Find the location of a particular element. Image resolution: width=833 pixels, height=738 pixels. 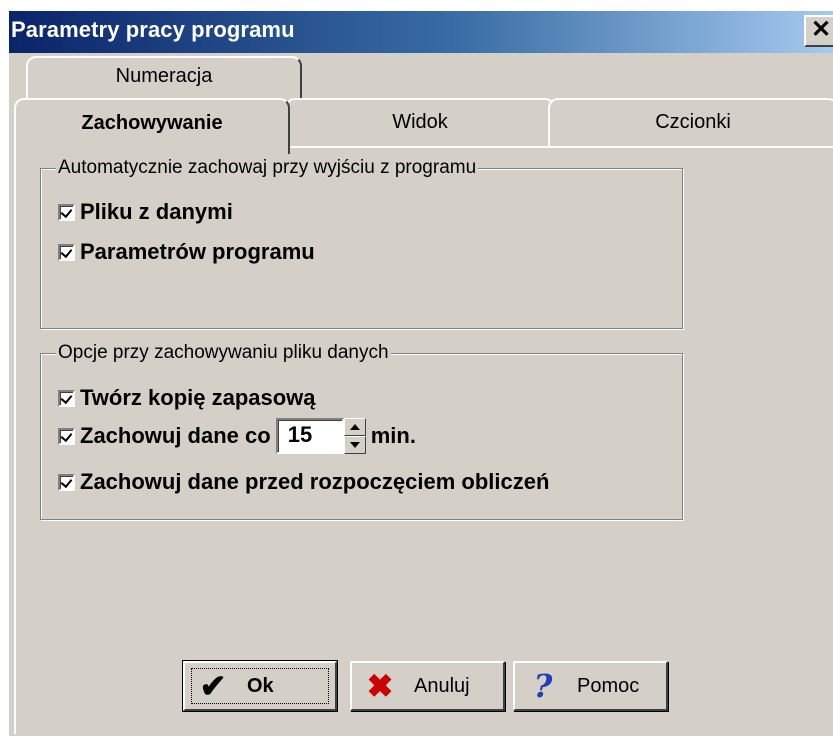

title-bar: Parametry pracy programu ✕ is located at coordinates (421, 32).